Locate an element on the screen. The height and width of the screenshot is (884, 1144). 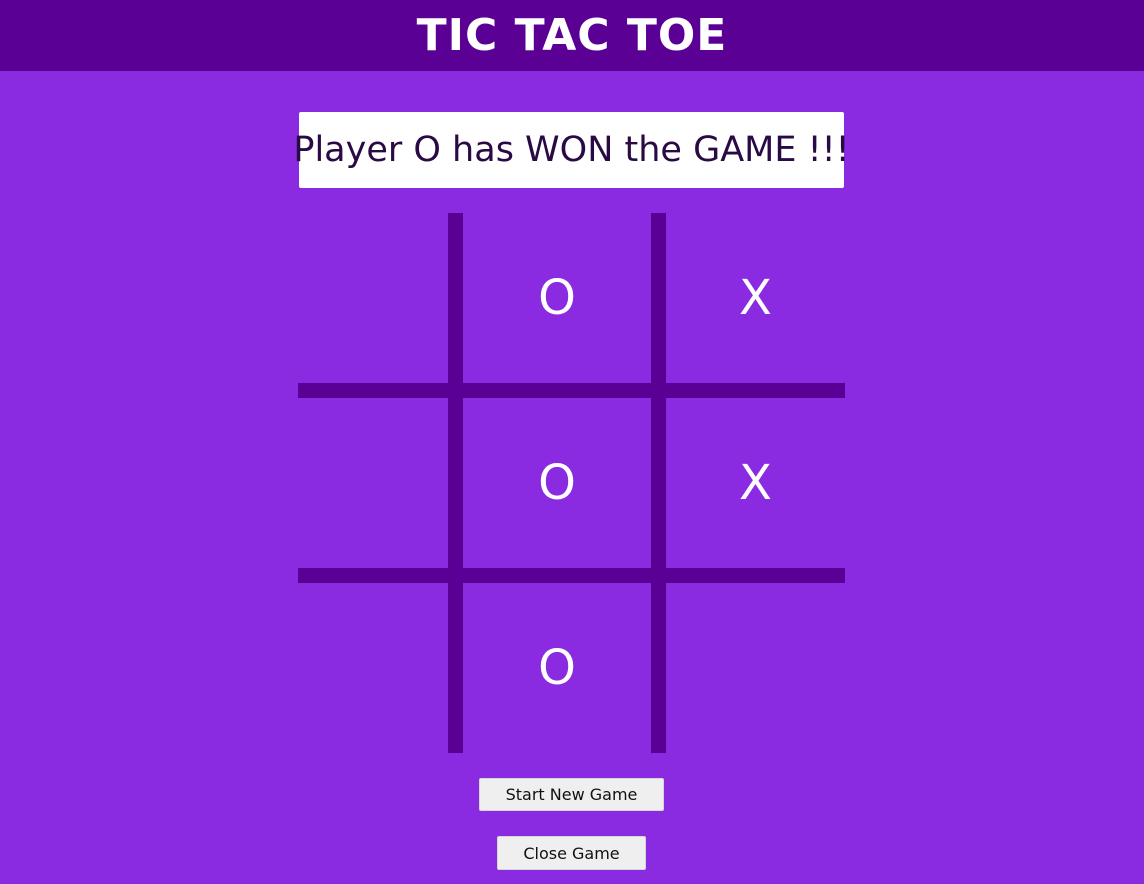
board-cell-1-1: O is located at coordinates (557, 483).